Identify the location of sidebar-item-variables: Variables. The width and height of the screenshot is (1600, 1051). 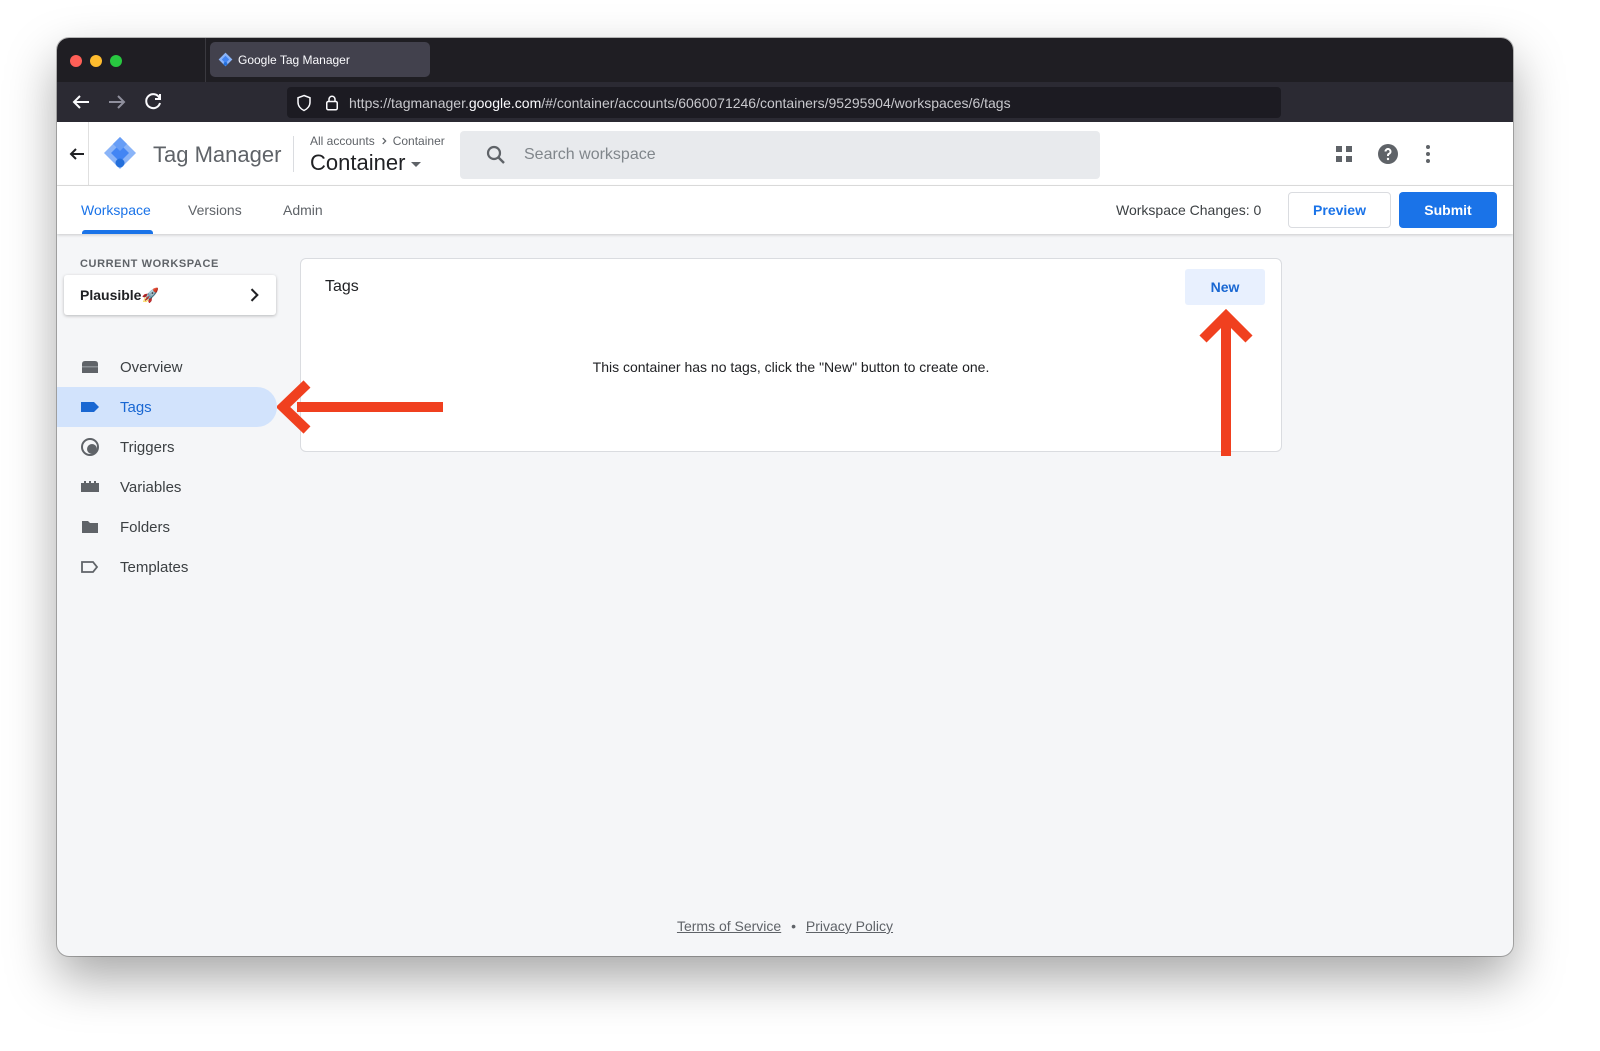
(167, 487).